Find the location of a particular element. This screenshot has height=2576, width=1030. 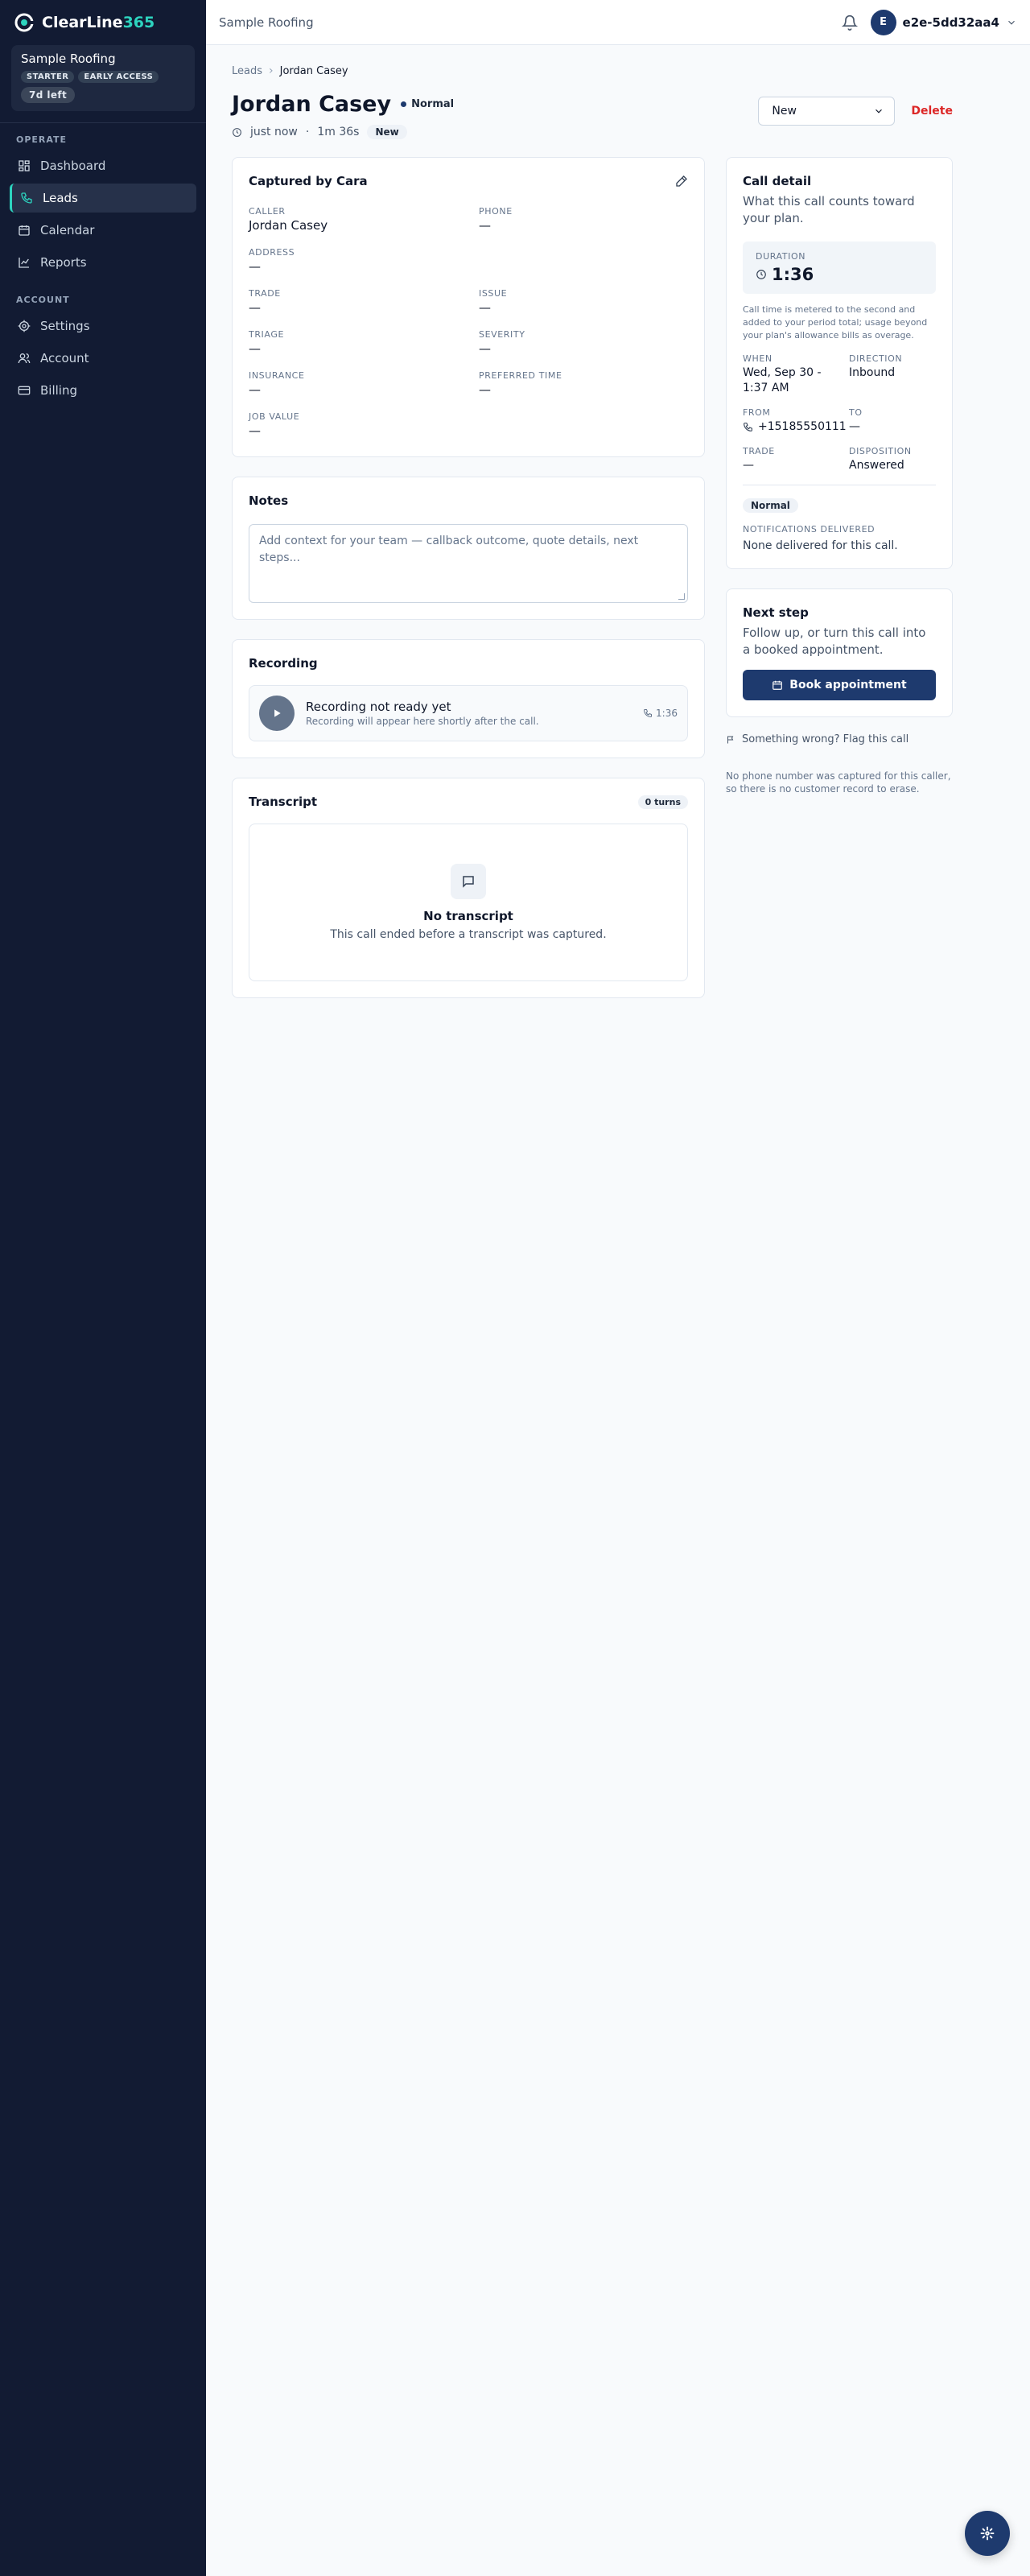

call-detail-title: Call detail is located at coordinates (777, 181).